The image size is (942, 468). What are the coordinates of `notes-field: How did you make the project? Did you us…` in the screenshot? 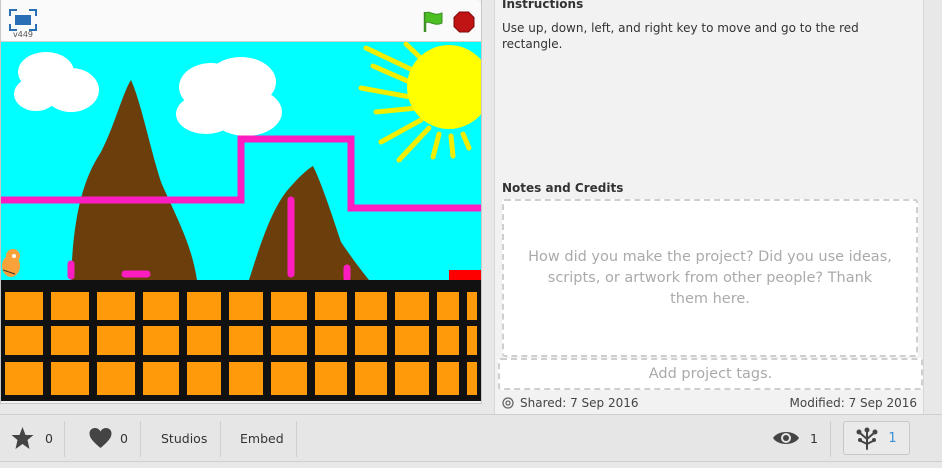 It's located at (710, 278).